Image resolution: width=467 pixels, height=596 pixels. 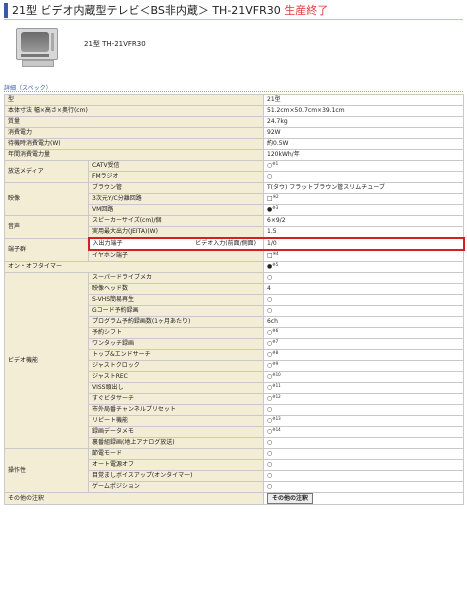 What do you see at coordinates (134, 267) in the screenshot?
I see `spec-category: オン・オフタイマー` at bounding box center [134, 267].